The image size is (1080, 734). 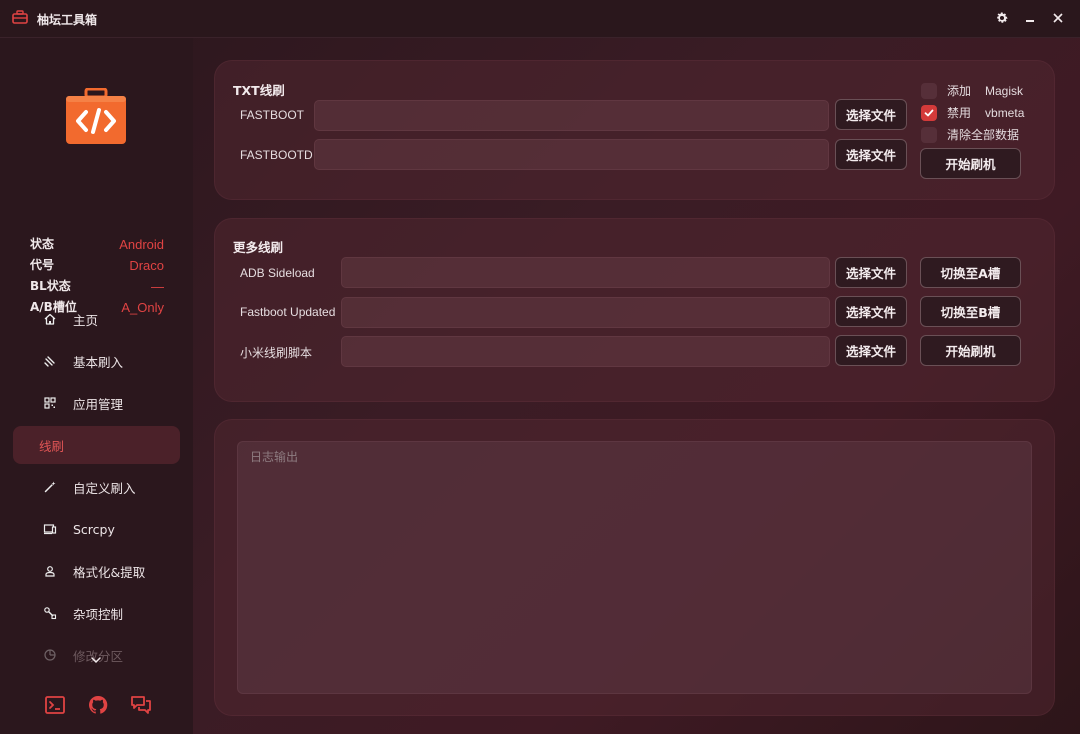 What do you see at coordinates (288, 312) in the screenshot?
I see `fastboot-updated-label: Fastboot Updated` at bounding box center [288, 312].